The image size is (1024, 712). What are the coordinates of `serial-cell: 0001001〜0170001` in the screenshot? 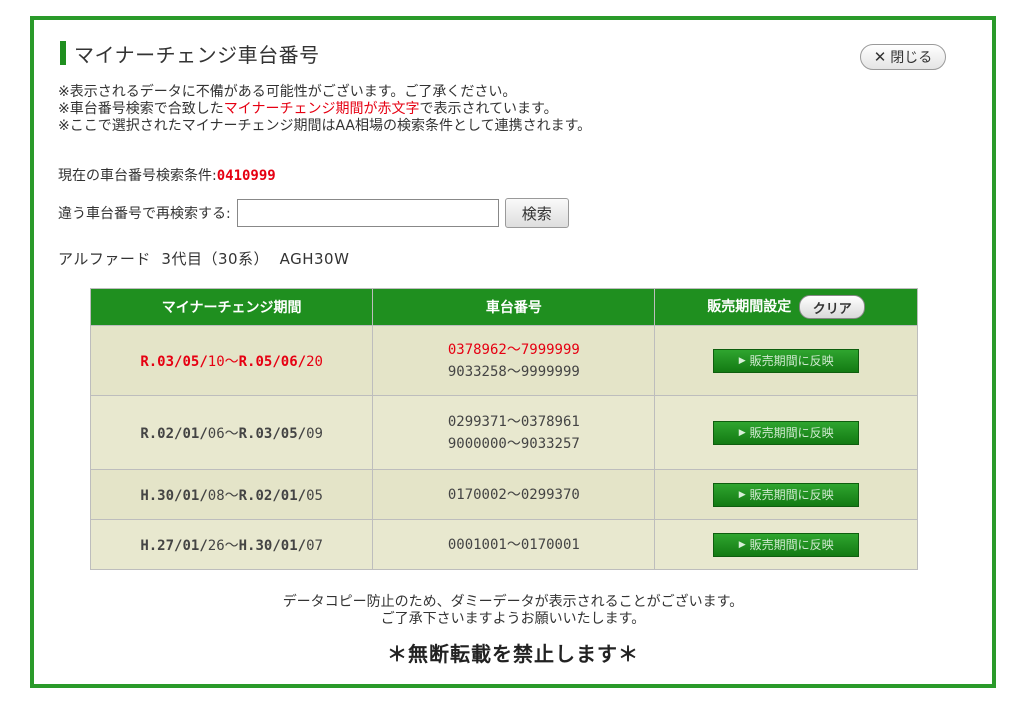 It's located at (514, 544).